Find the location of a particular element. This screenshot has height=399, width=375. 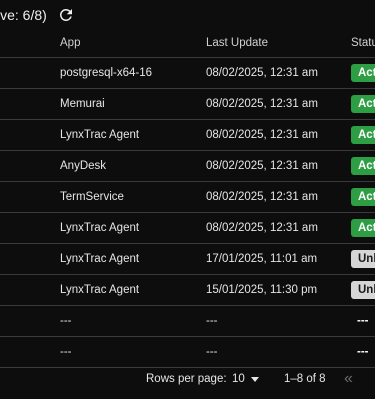

rows-per-page-label: Rows per page: is located at coordinates (186, 379).